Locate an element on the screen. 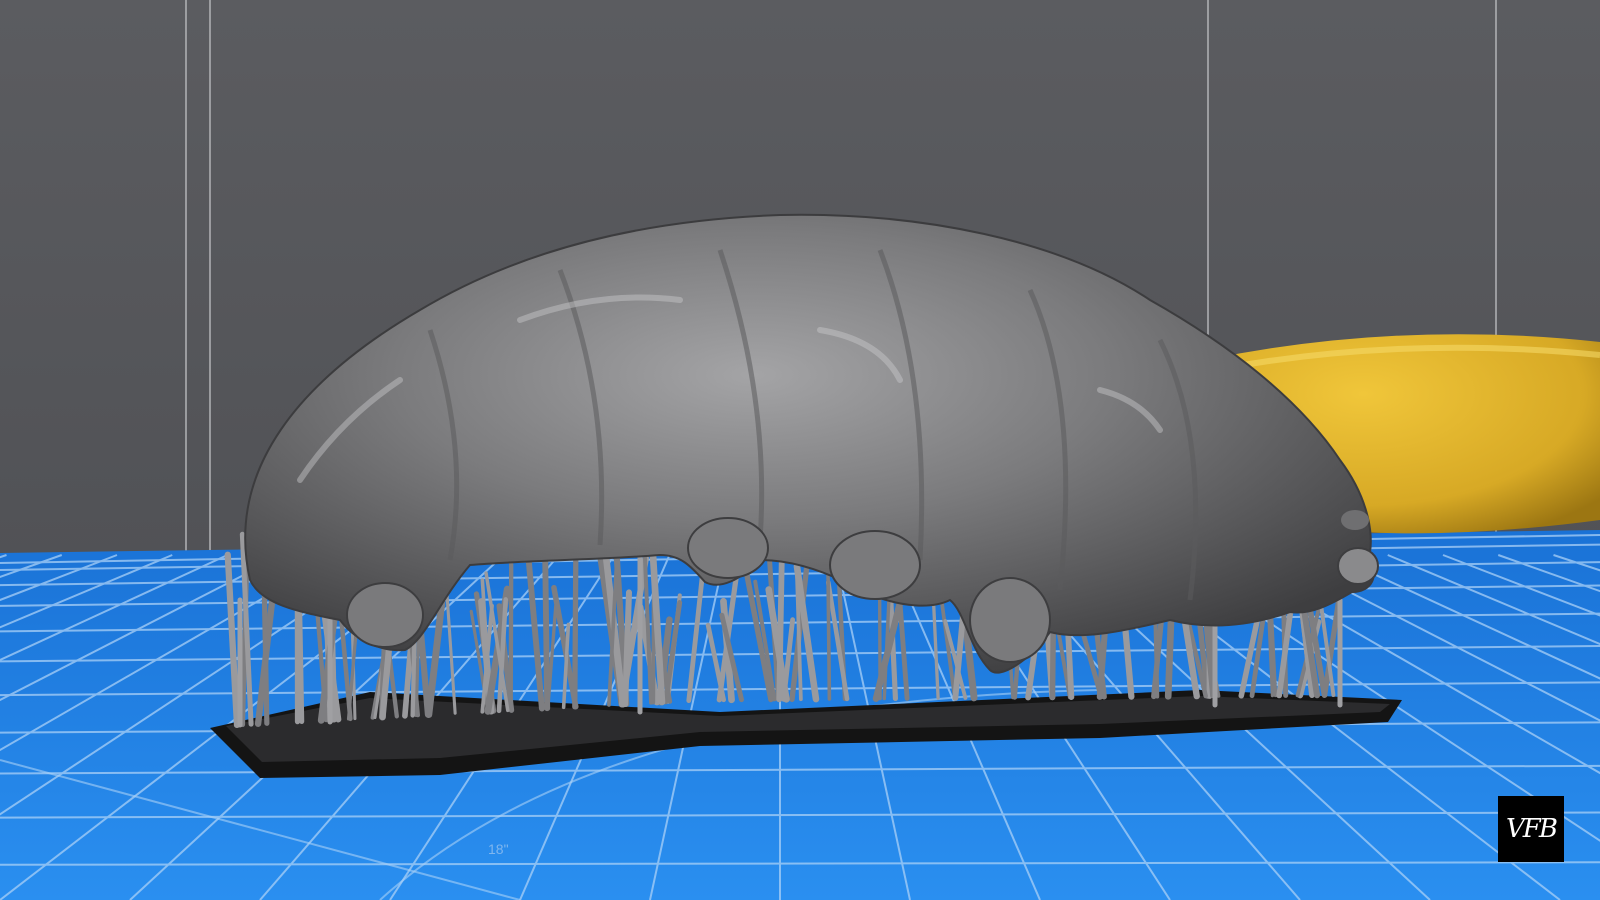 The height and width of the screenshot is (900, 1600). watermark-text: VFB is located at coordinates (1532, 829).